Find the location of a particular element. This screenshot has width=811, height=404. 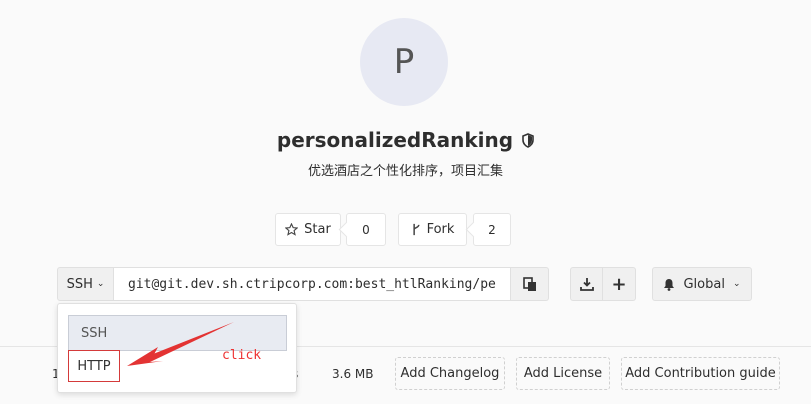

add-changelog-button: Add Changelog is located at coordinates (450, 373).